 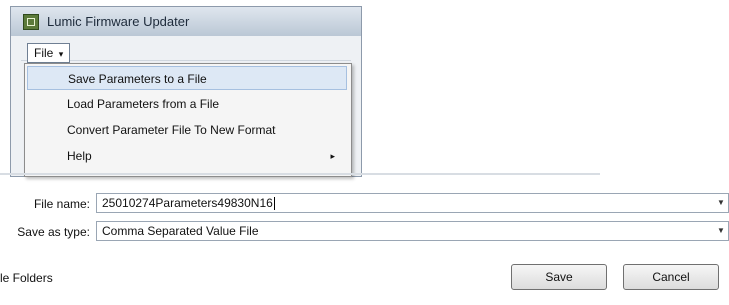 What do you see at coordinates (143, 104) in the screenshot?
I see `menu-item-label: Load Parameters from a File` at bounding box center [143, 104].